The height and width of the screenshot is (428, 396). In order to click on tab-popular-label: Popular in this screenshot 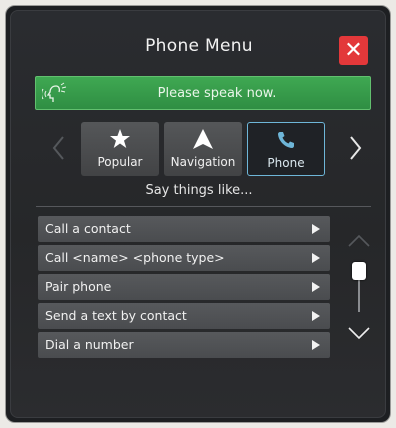, I will do `click(120, 162)`.